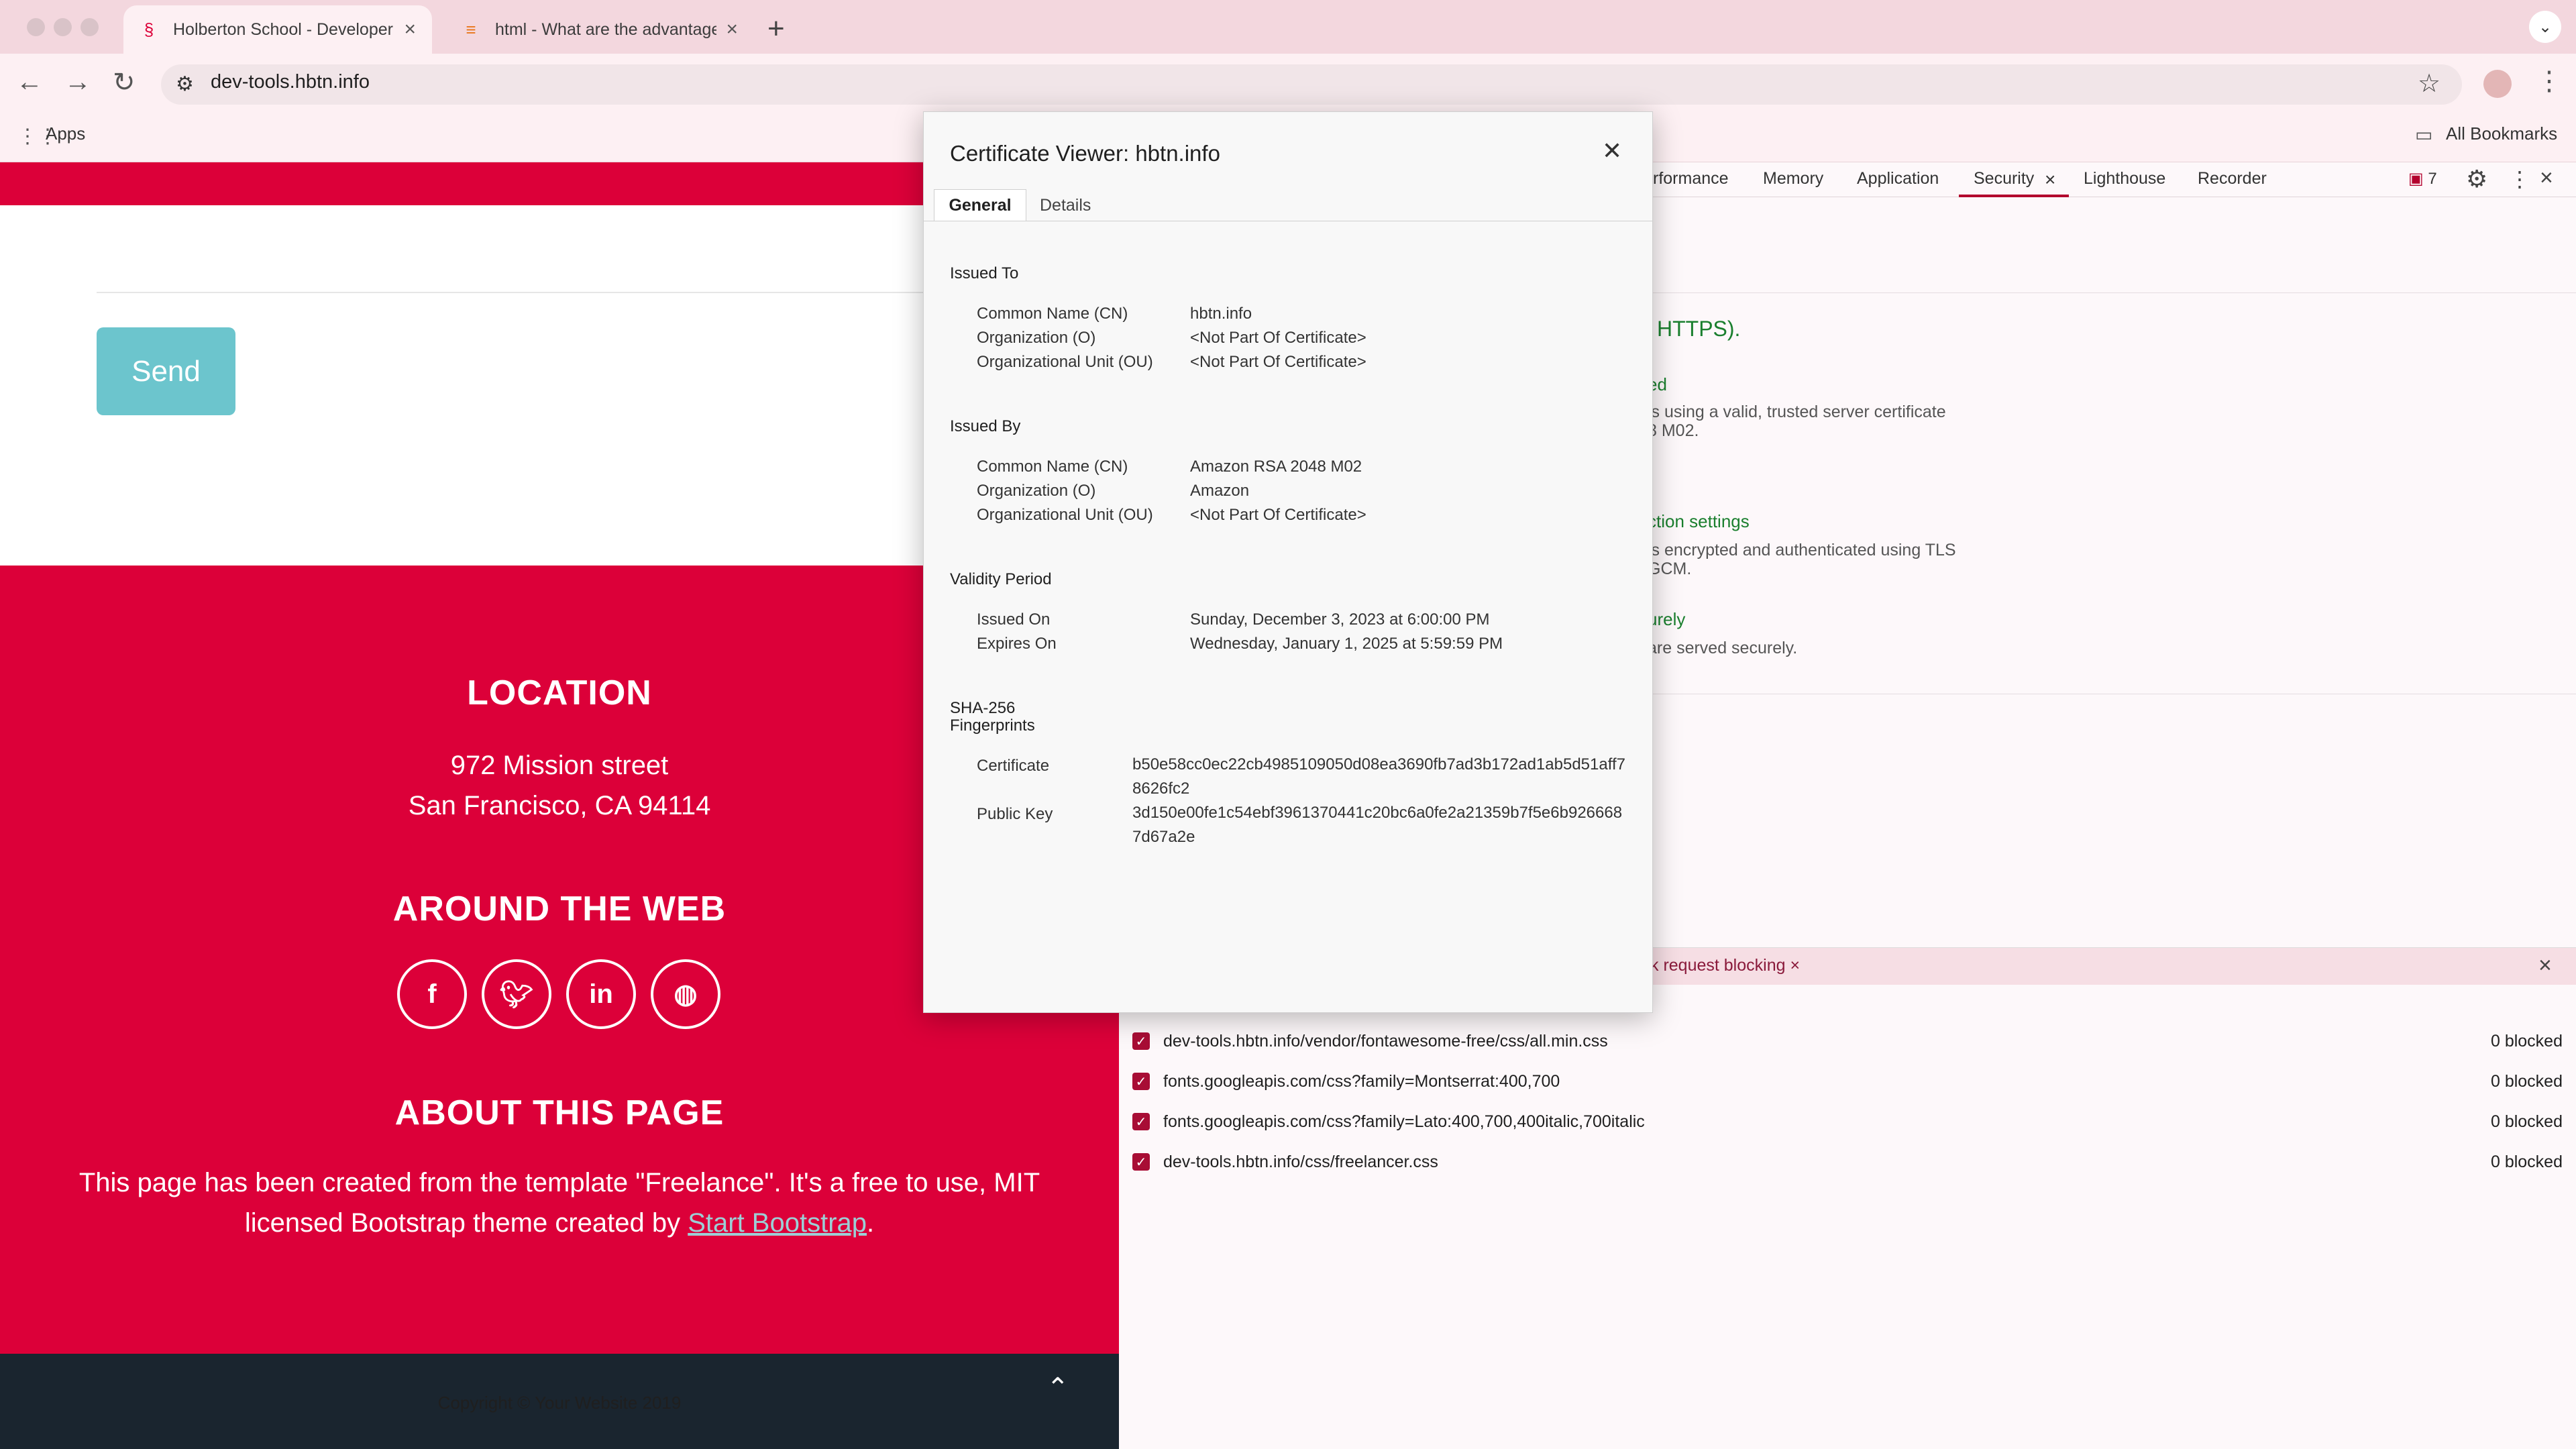 Image resolution: width=2576 pixels, height=1449 pixels. Describe the element at coordinates (1898, 179) in the screenshot. I see `tab-application: Application` at that location.